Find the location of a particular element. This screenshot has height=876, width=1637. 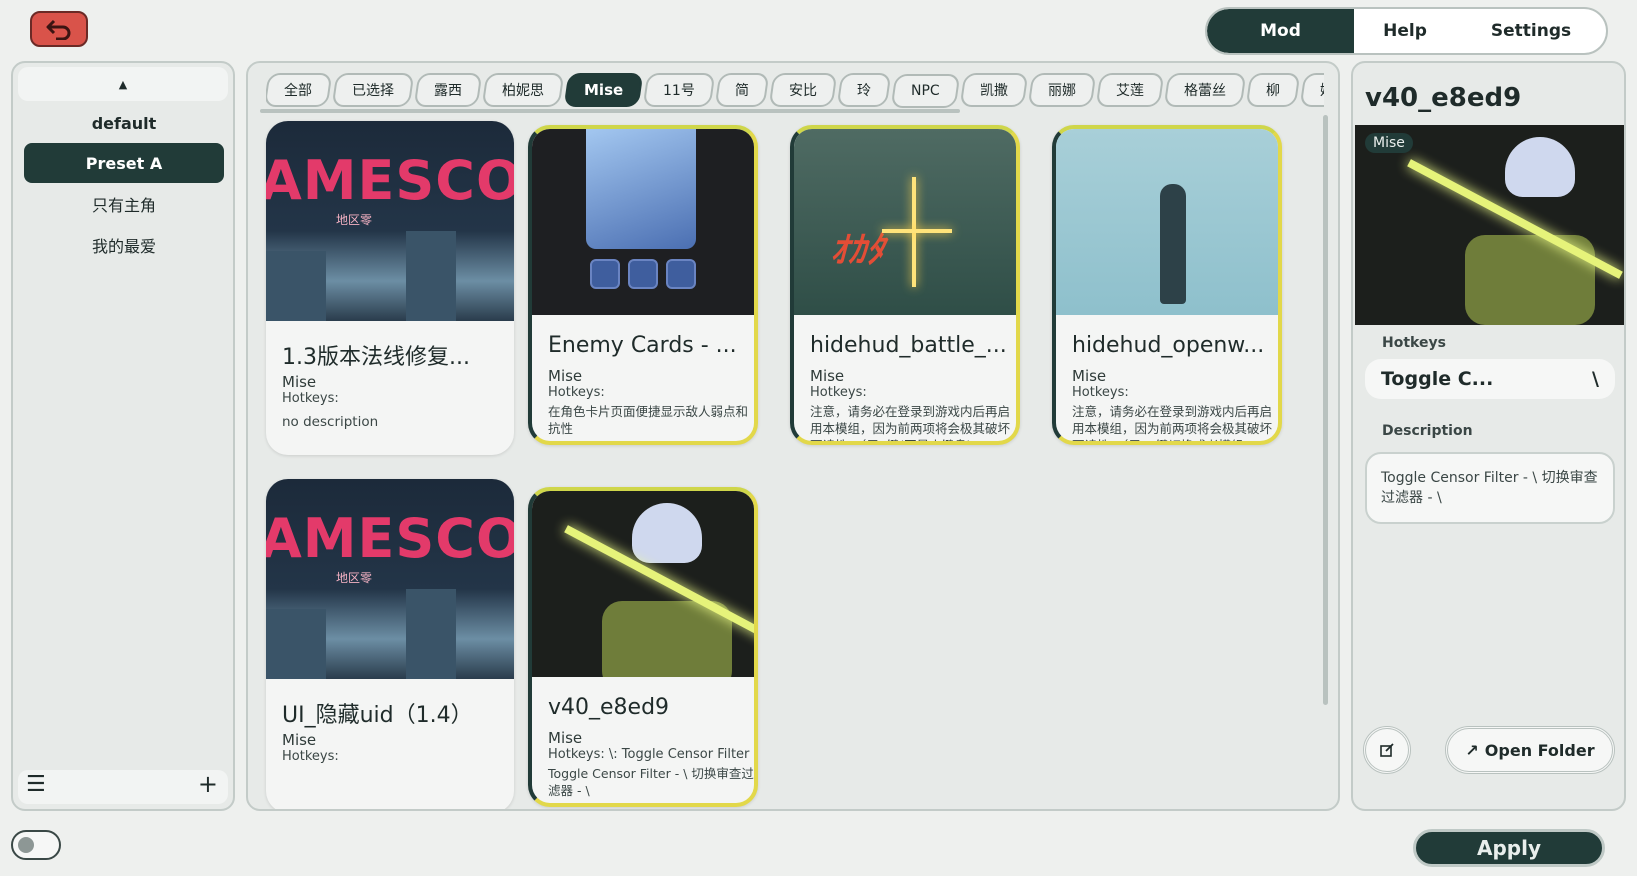

category-tab-active: Mise is located at coordinates (603, 90).